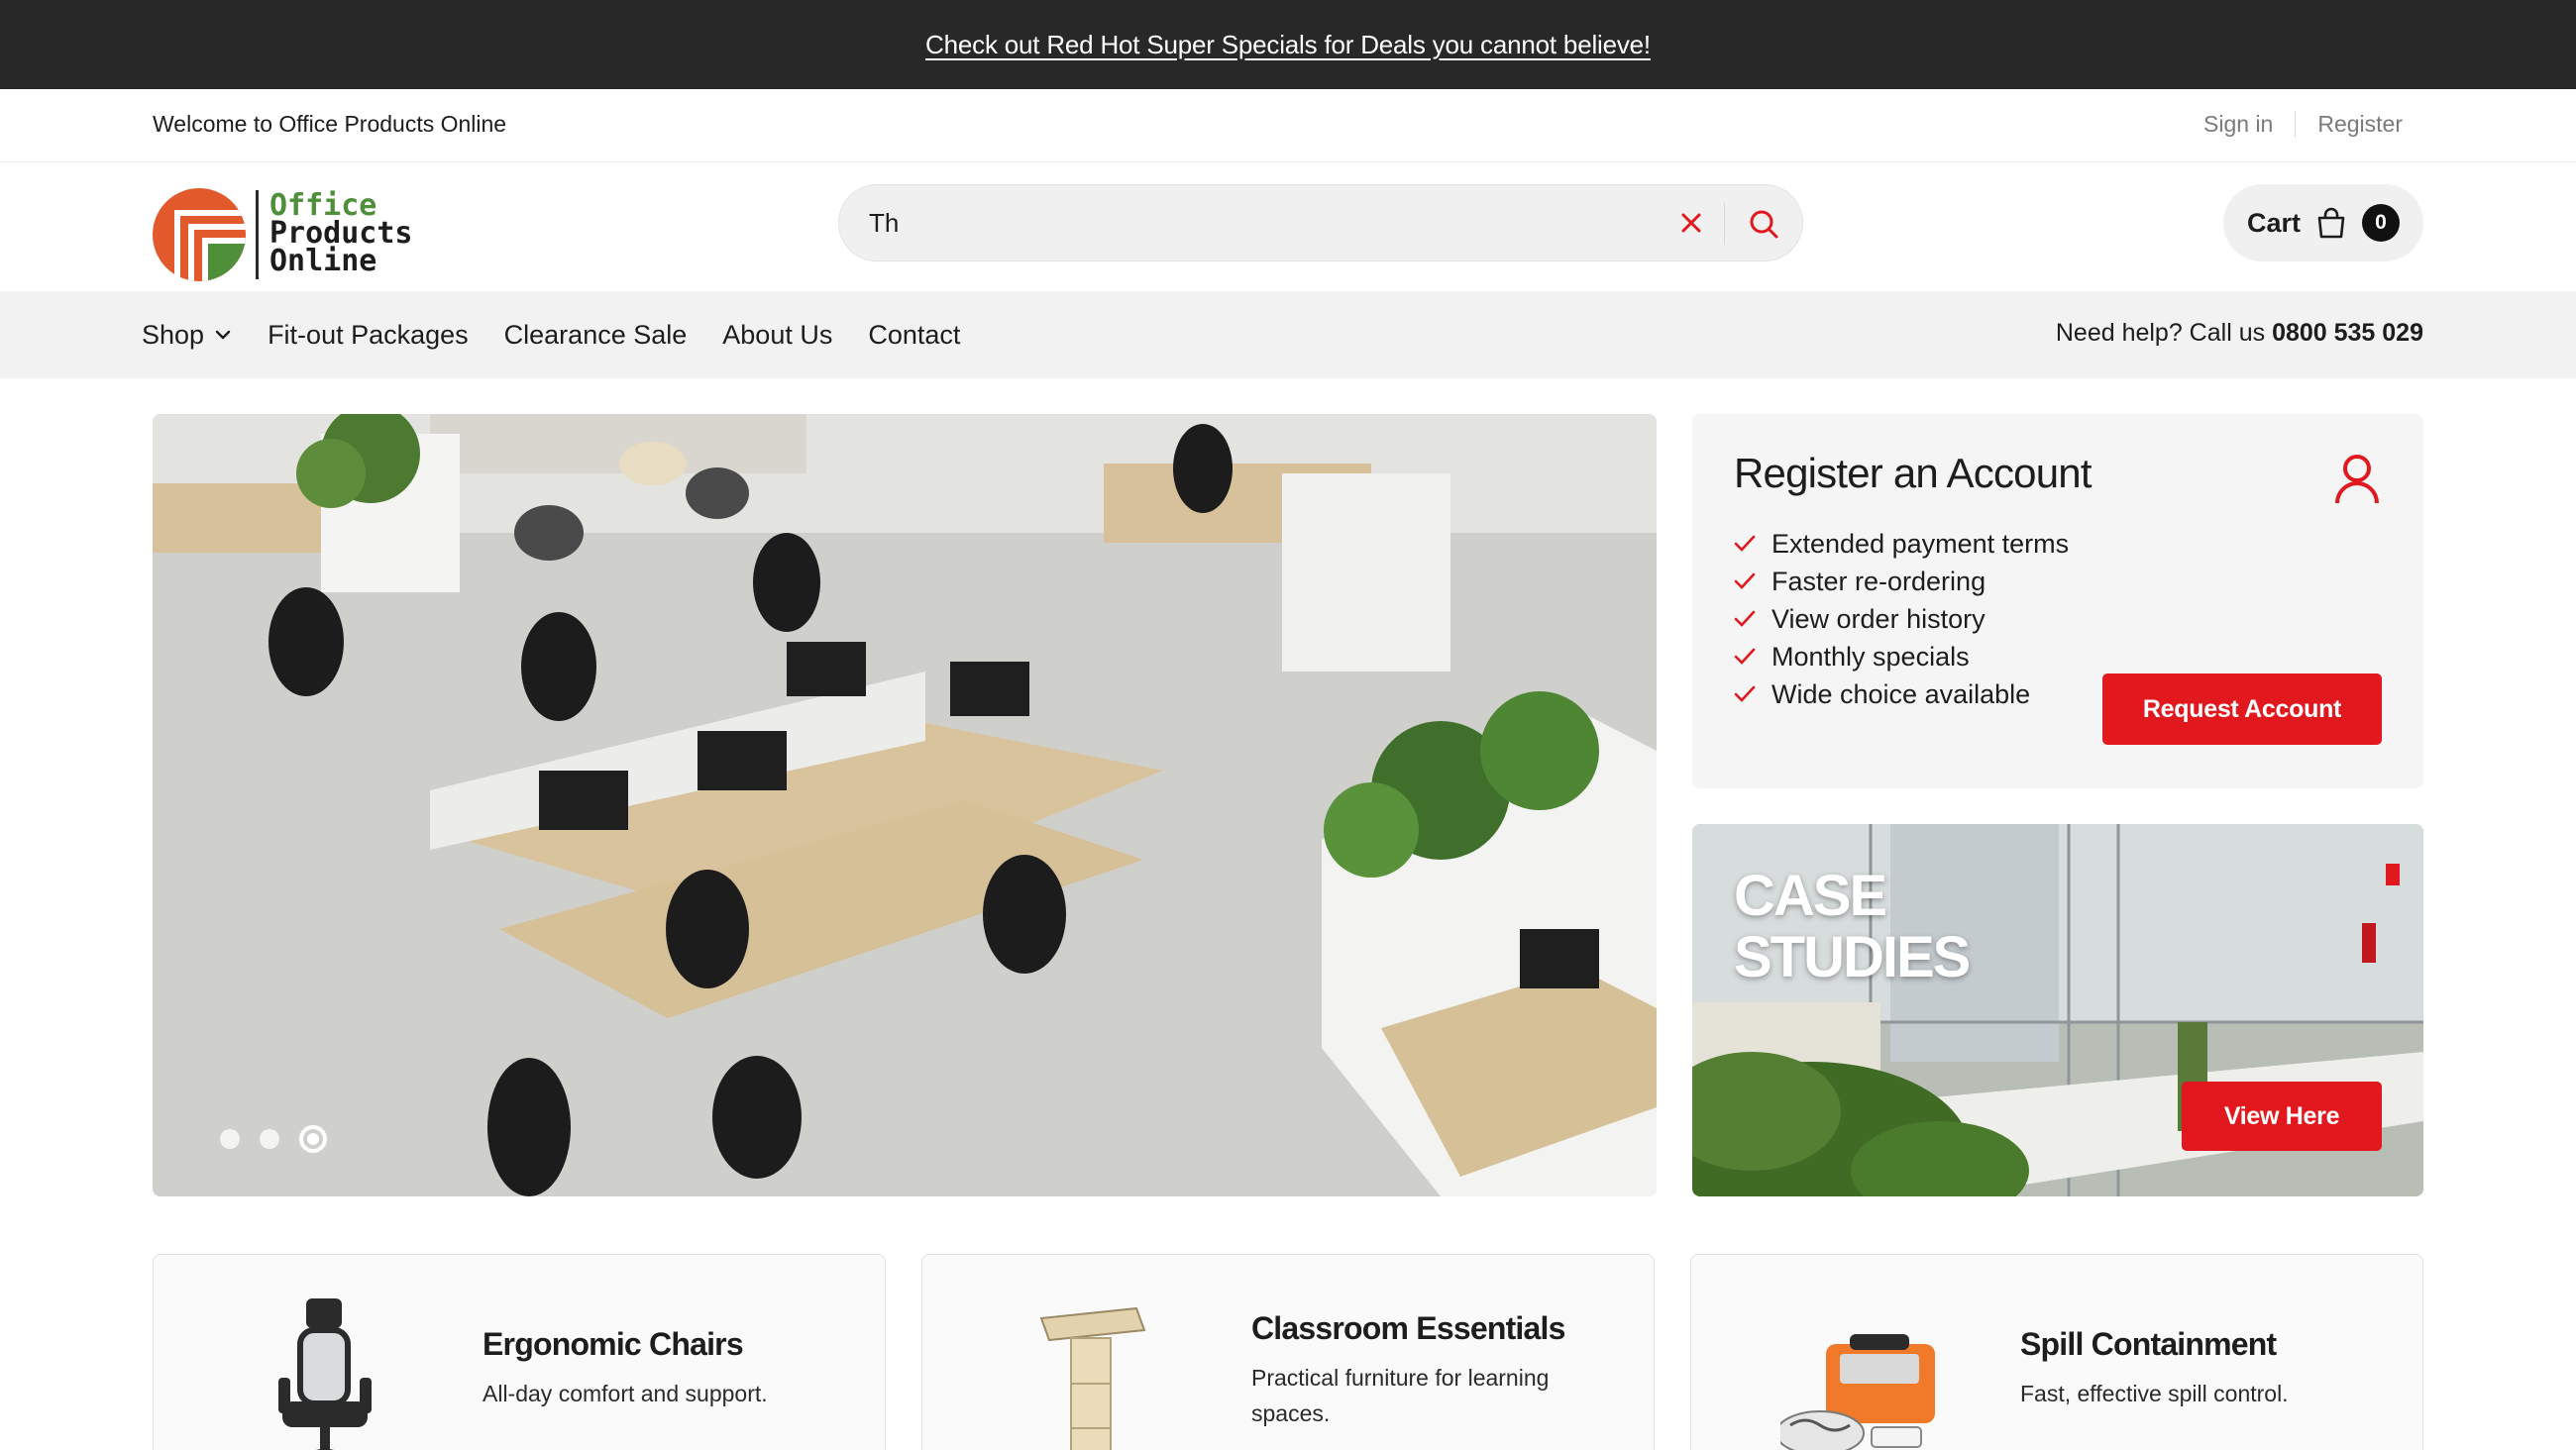 Image resolution: width=2576 pixels, height=1450 pixels. What do you see at coordinates (1852, 957) in the screenshot?
I see `case-studies-title-line-2: STUDIES` at bounding box center [1852, 957].